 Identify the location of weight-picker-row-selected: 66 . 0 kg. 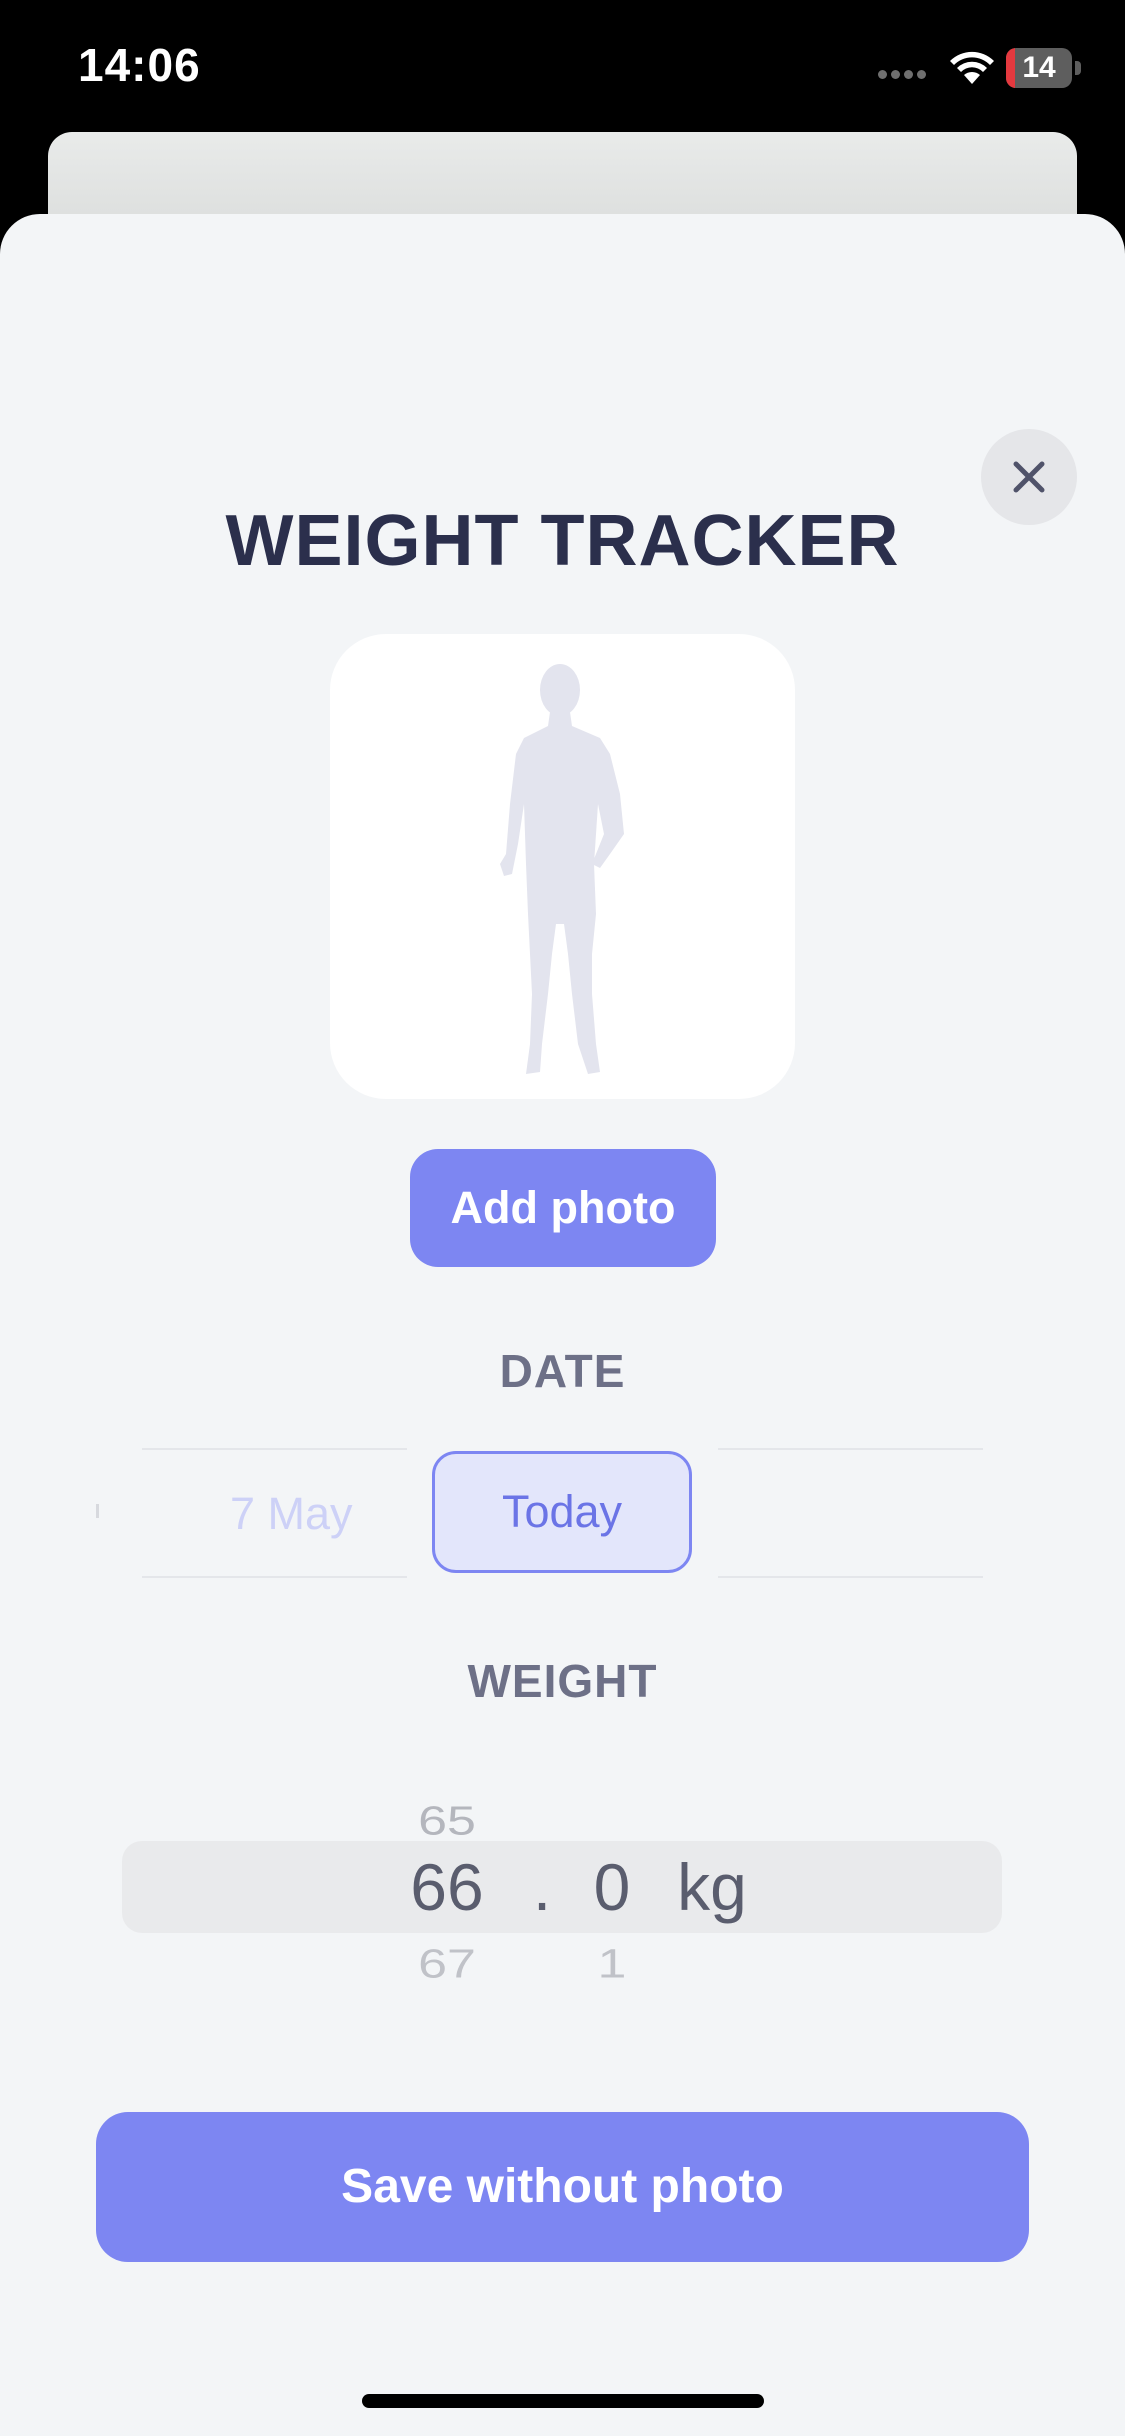
(562, 1887).